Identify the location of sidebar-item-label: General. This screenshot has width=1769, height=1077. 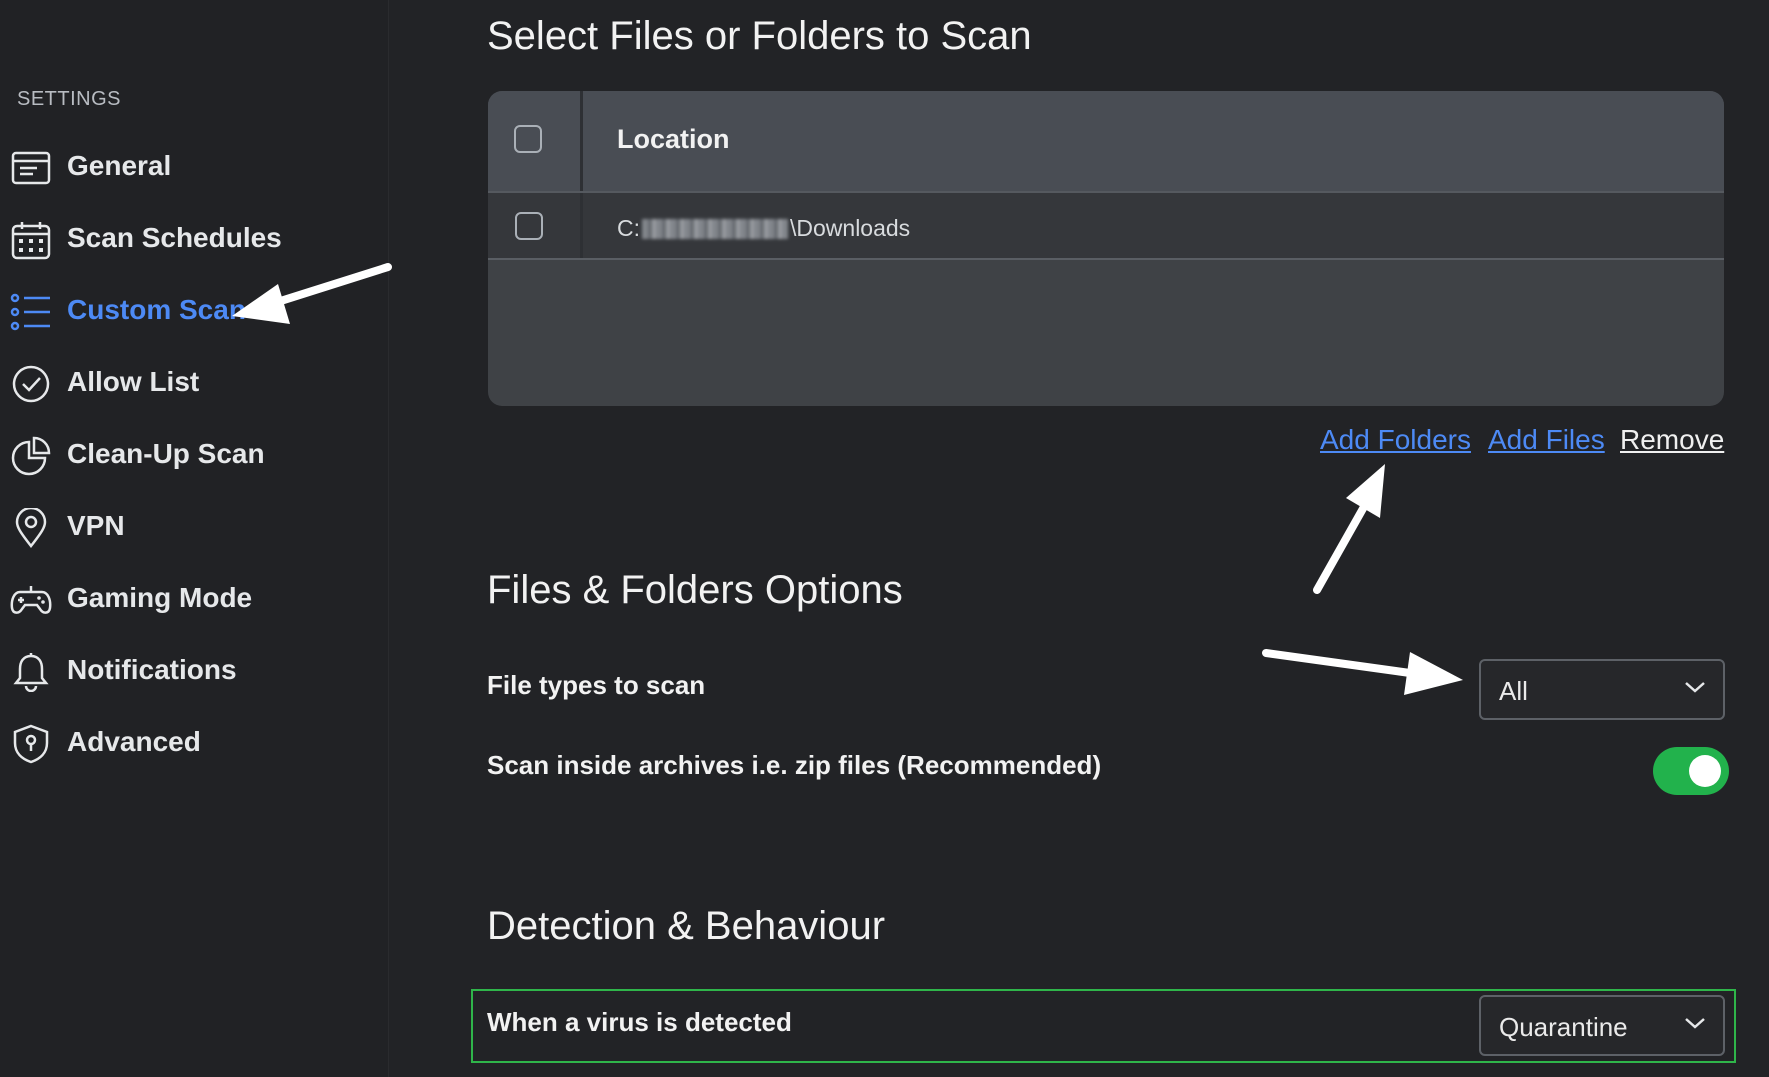
(119, 165).